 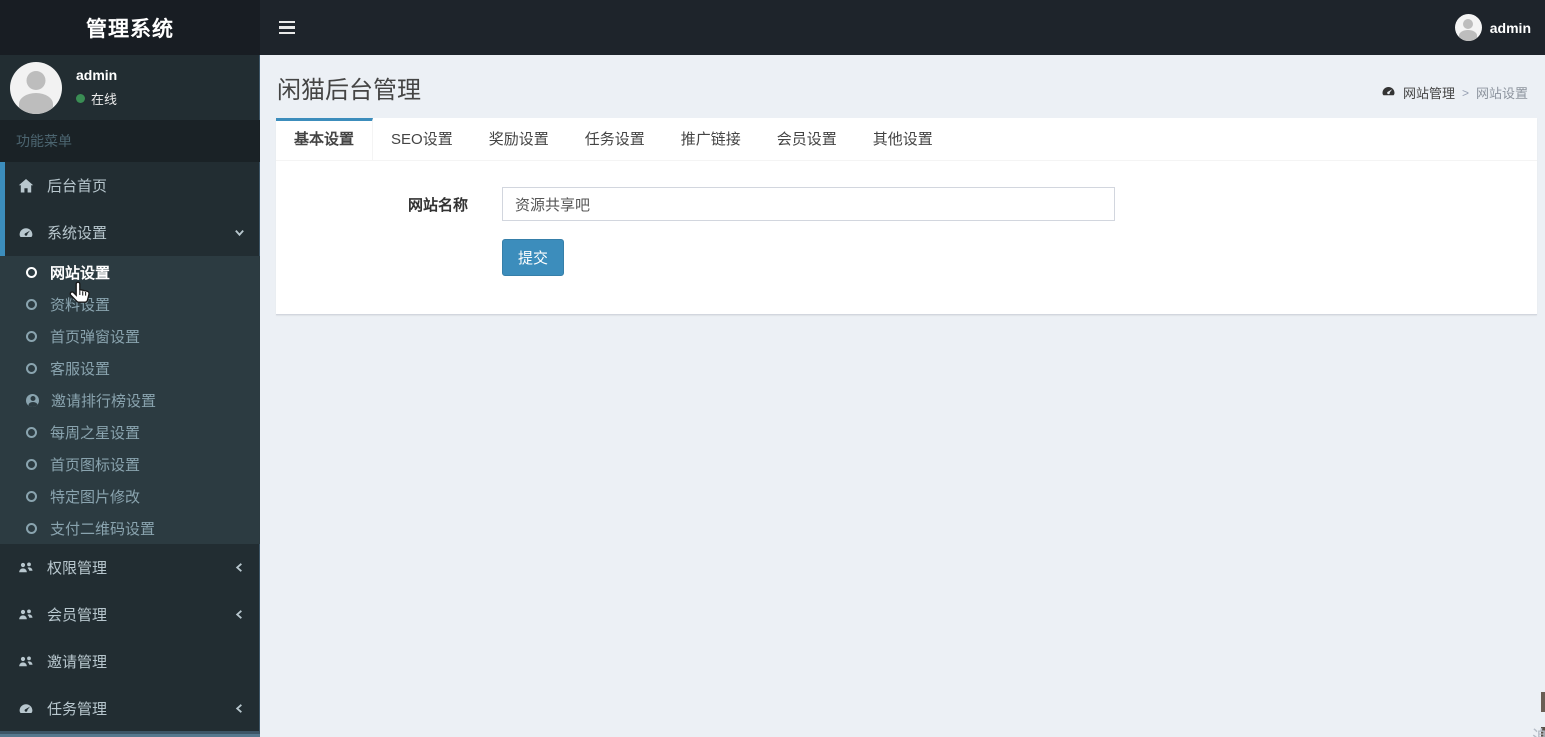 I want to click on sidebar-item-label: 后台首页, so click(x=77, y=186).